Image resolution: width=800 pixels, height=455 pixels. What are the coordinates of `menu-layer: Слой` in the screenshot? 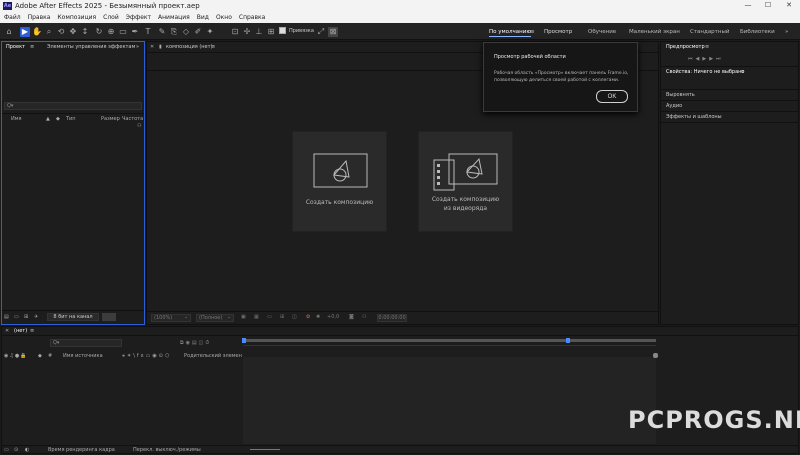 It's located at (111, 17).